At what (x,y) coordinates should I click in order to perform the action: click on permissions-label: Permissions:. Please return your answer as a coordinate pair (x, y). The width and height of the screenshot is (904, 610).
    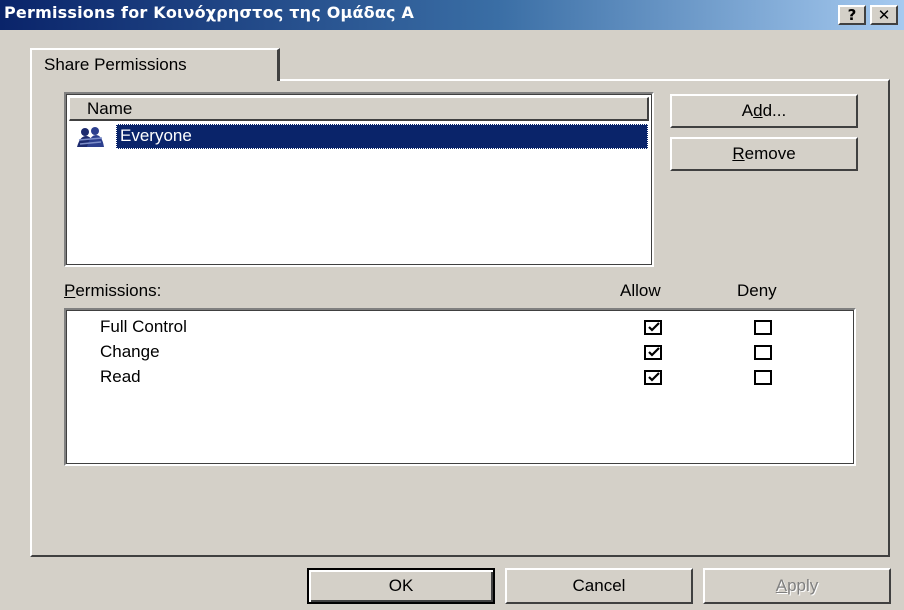
    Looking at the image, I should click on (112, 291).